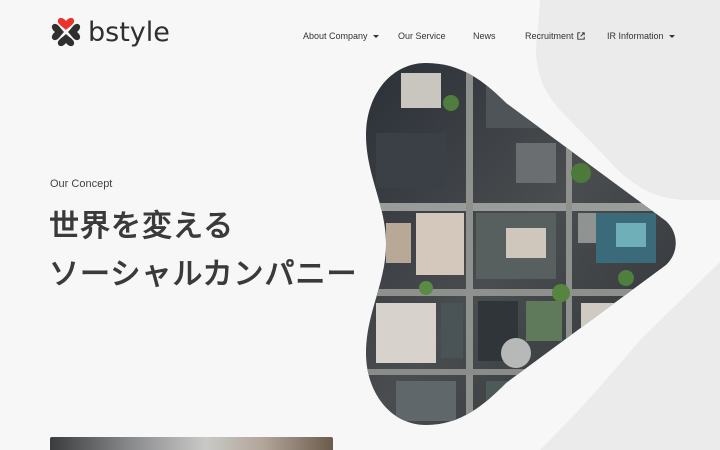 Image resolution: width=720 pixels, height=450 pixels. I want to click on nav-label: News, so click(484, 36).